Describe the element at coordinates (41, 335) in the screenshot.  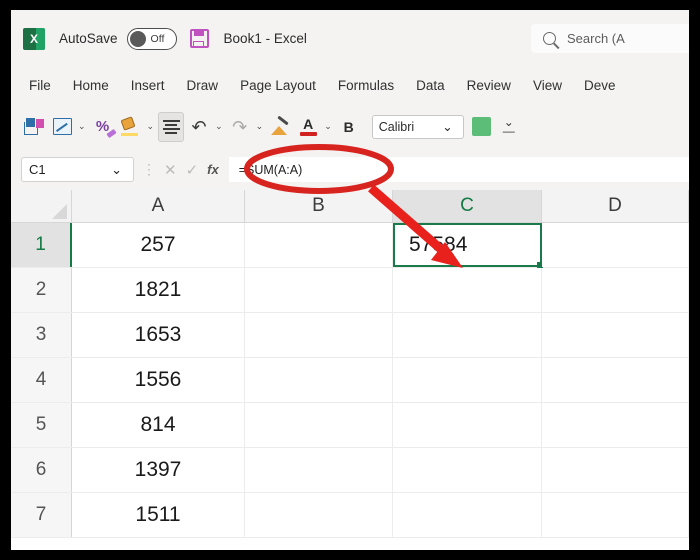
I see `row-header-3: 3` at that location.